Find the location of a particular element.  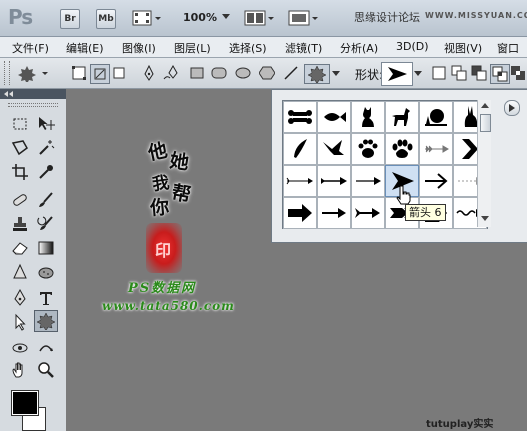

ellipse-tool-button is located at coordinates (243, 73).